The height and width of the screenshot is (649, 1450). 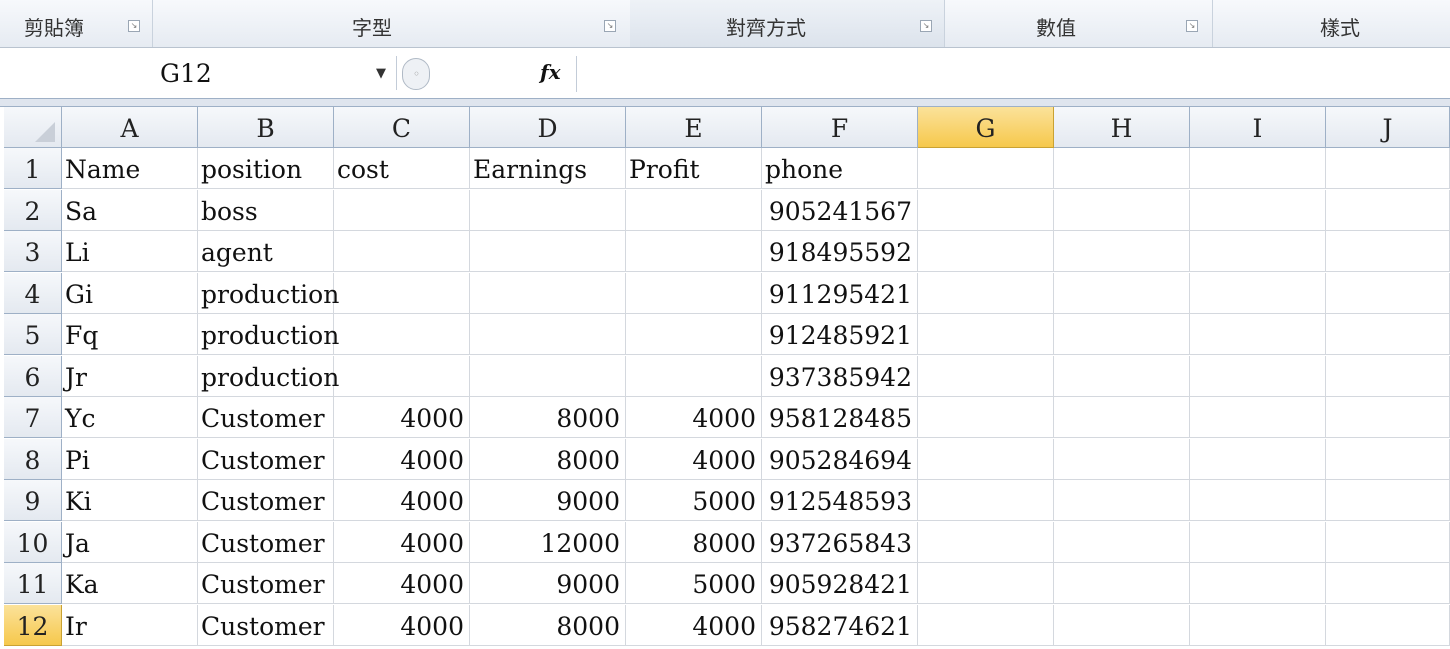 I want to click on cell-d12: 8000, so click(x=548, y=625).